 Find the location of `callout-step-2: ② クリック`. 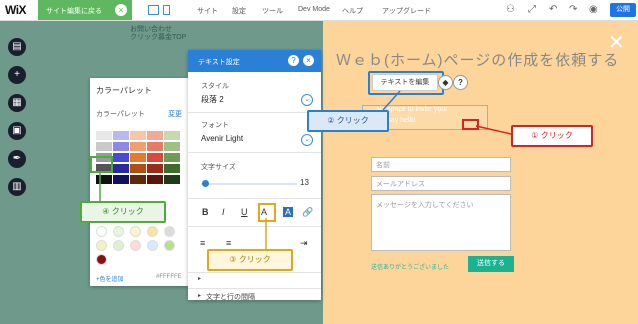

callout-step-2: ② クリック is located at coordinates (348, 121).